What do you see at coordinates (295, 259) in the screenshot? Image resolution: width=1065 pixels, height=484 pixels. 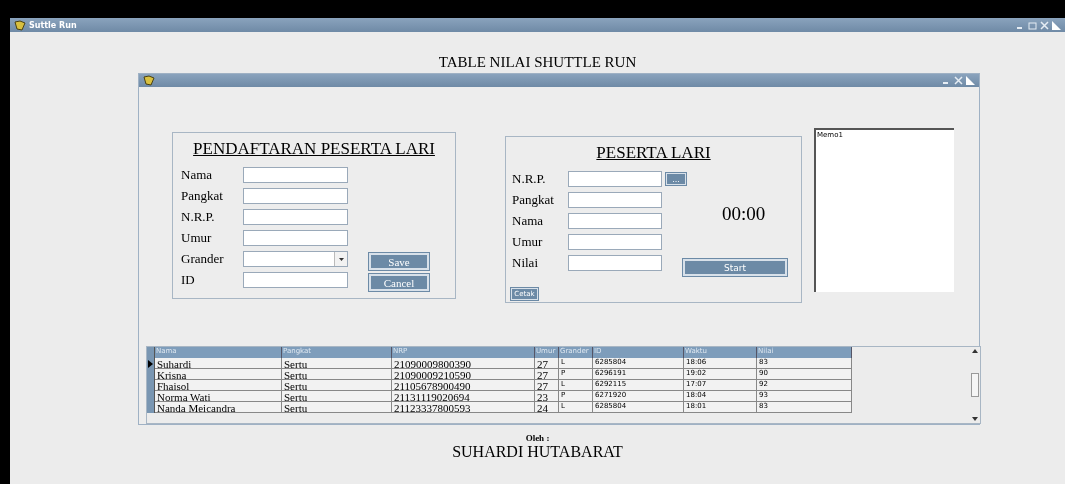 I see `grander-dropdown` at bounding box center [295, 259].